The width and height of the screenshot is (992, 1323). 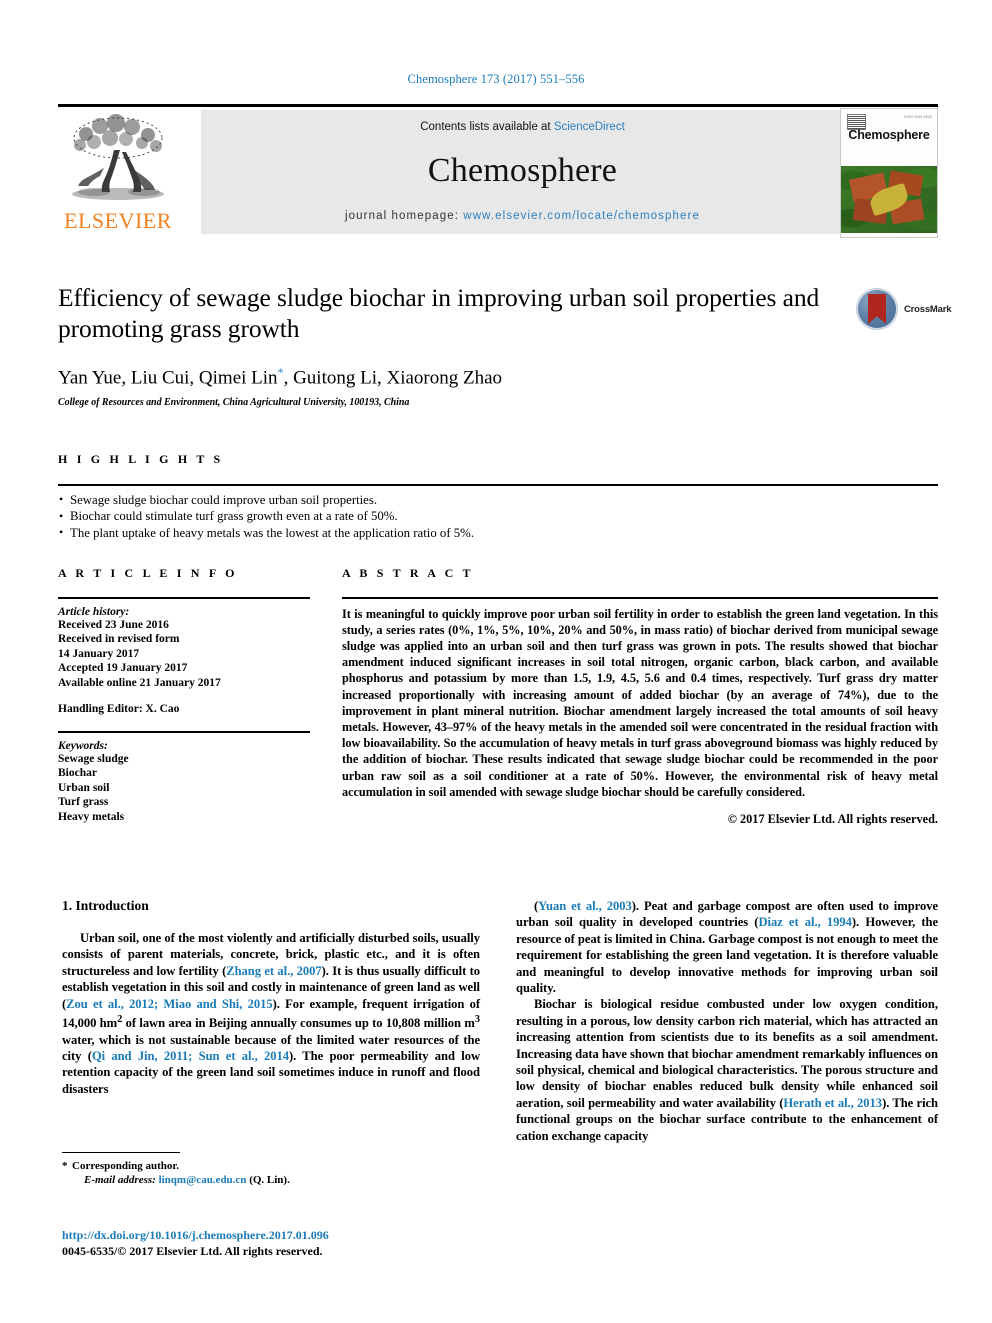 I want to click on elsevier-logo: ELSEVIER, so click(x=118, y=172).